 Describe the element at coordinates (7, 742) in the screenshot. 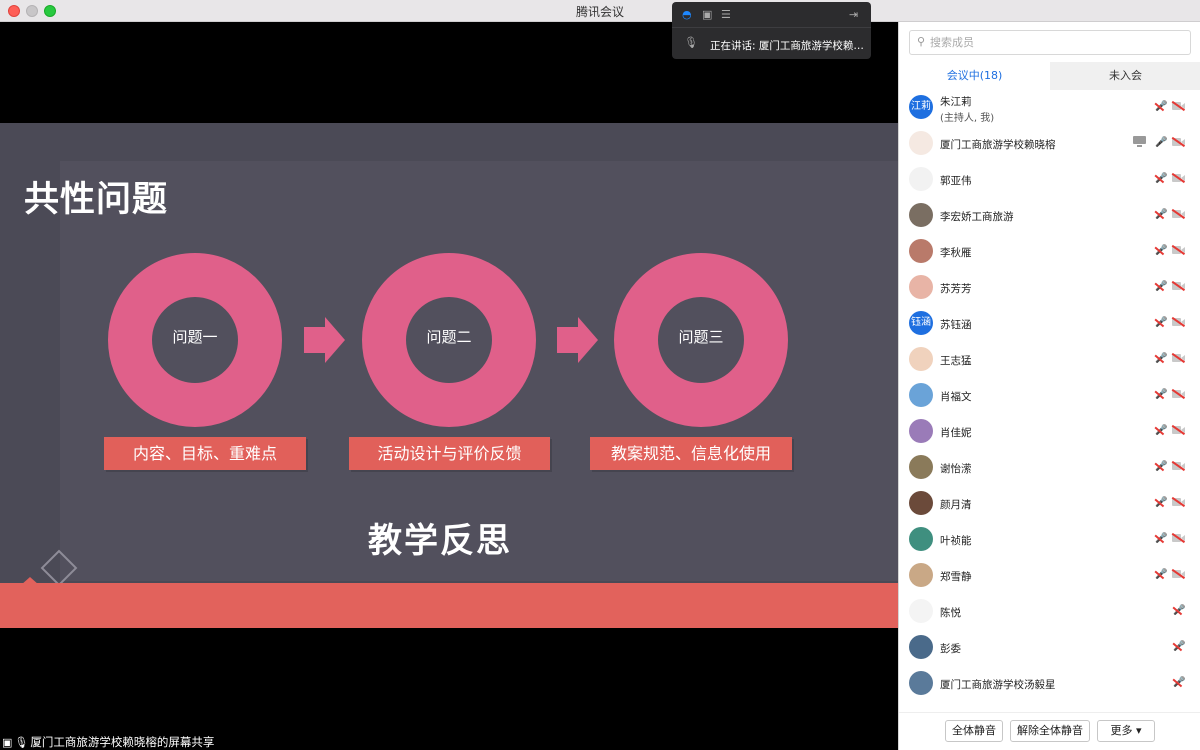

I see `screen-share-icon: ▣` at that location.